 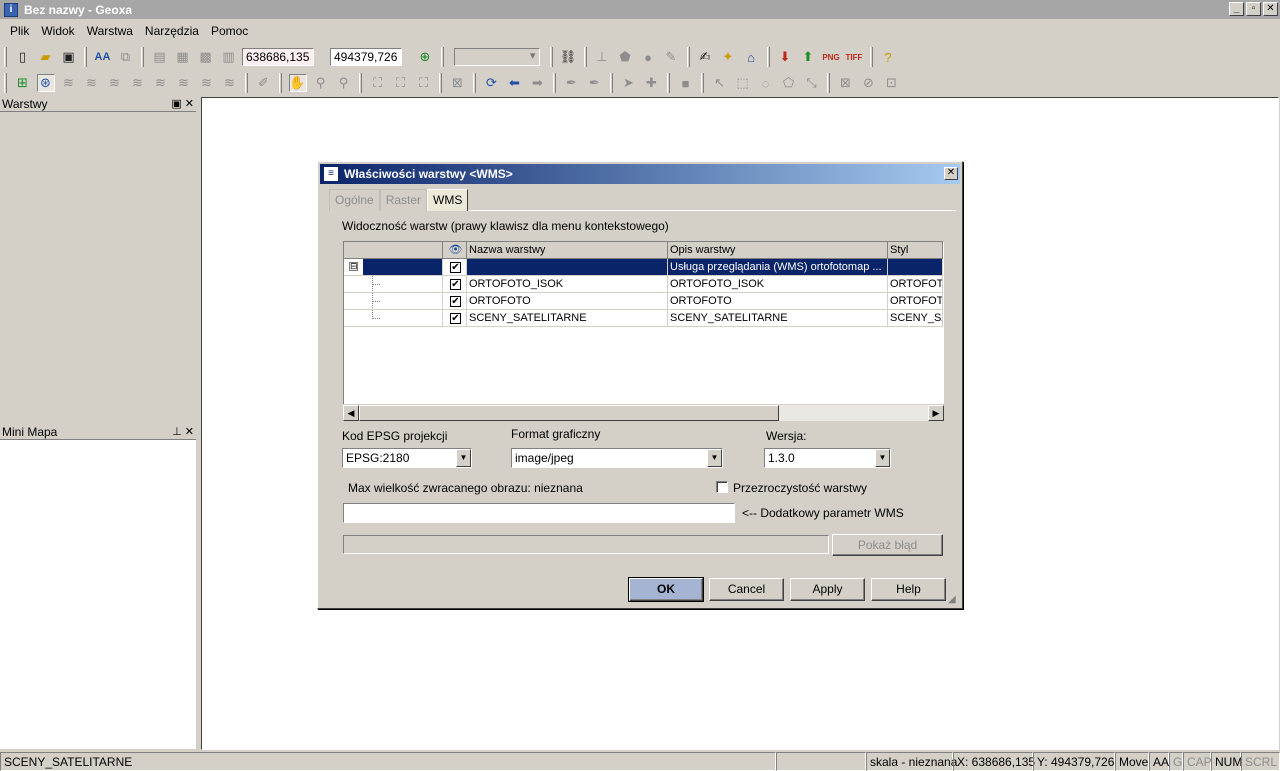 What do you see at coordinates (46, 57) in the screenshot?
I see `open-folder-icon: ▰` at bounding box center [46, 57].